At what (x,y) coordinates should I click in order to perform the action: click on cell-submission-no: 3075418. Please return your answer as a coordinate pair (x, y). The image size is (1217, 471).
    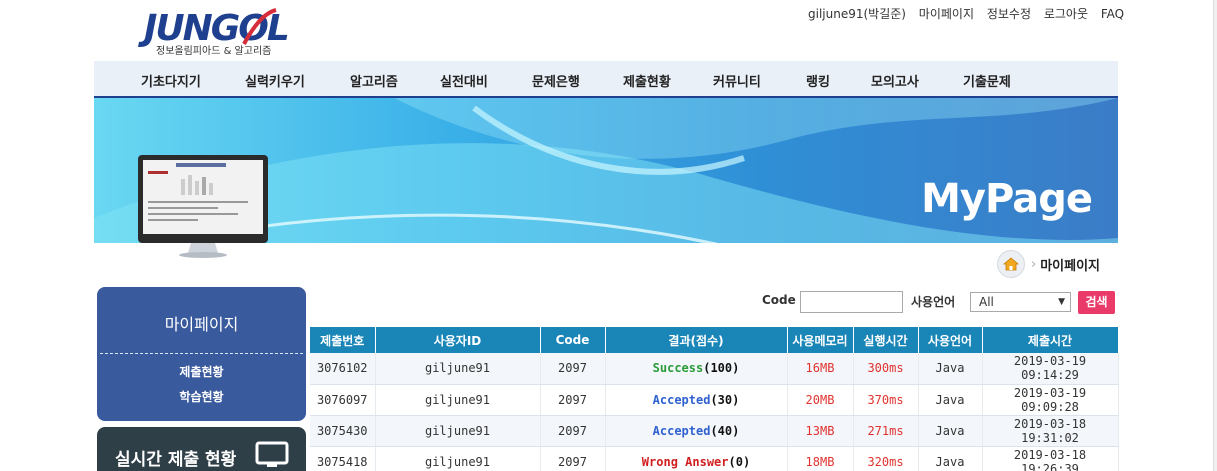
    Looking at the image, I should click on (343, 458).